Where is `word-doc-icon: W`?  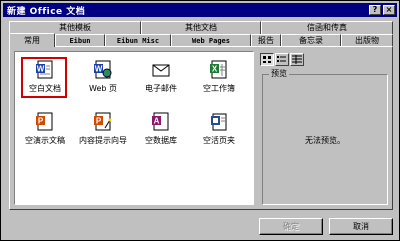 word-doc-icon: W is located at coordinates (45, 70).